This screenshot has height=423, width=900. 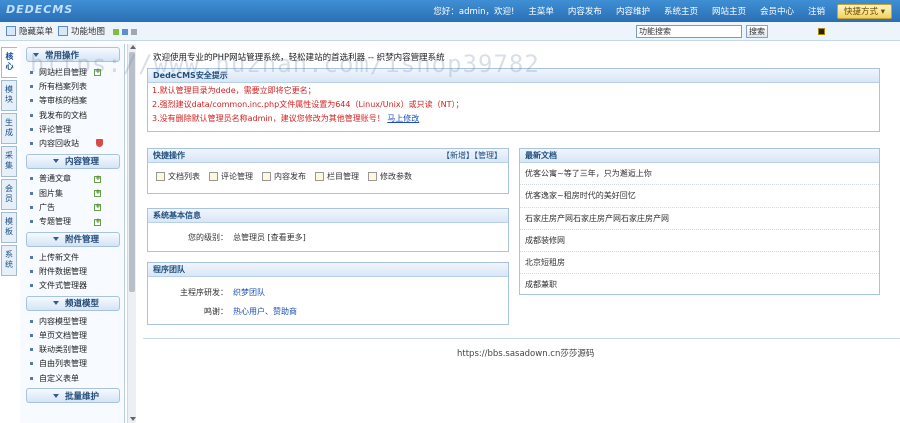 What do you see at coordinates (249, 292) in the screenshot?
I see `dev-team-link: 织梦团队` at bounding box center [249, 292].